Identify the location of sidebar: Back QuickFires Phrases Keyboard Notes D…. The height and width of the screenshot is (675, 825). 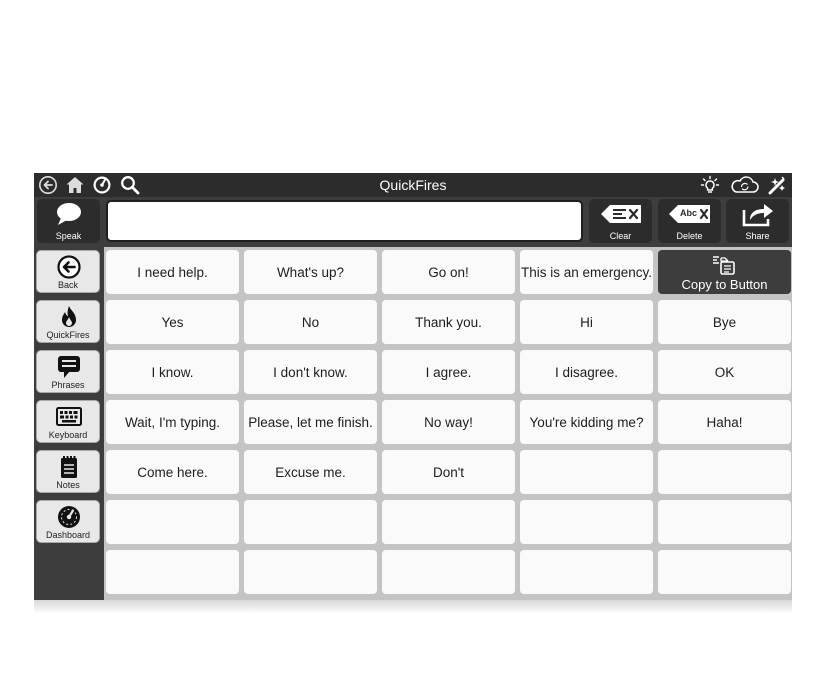
(69, 426).